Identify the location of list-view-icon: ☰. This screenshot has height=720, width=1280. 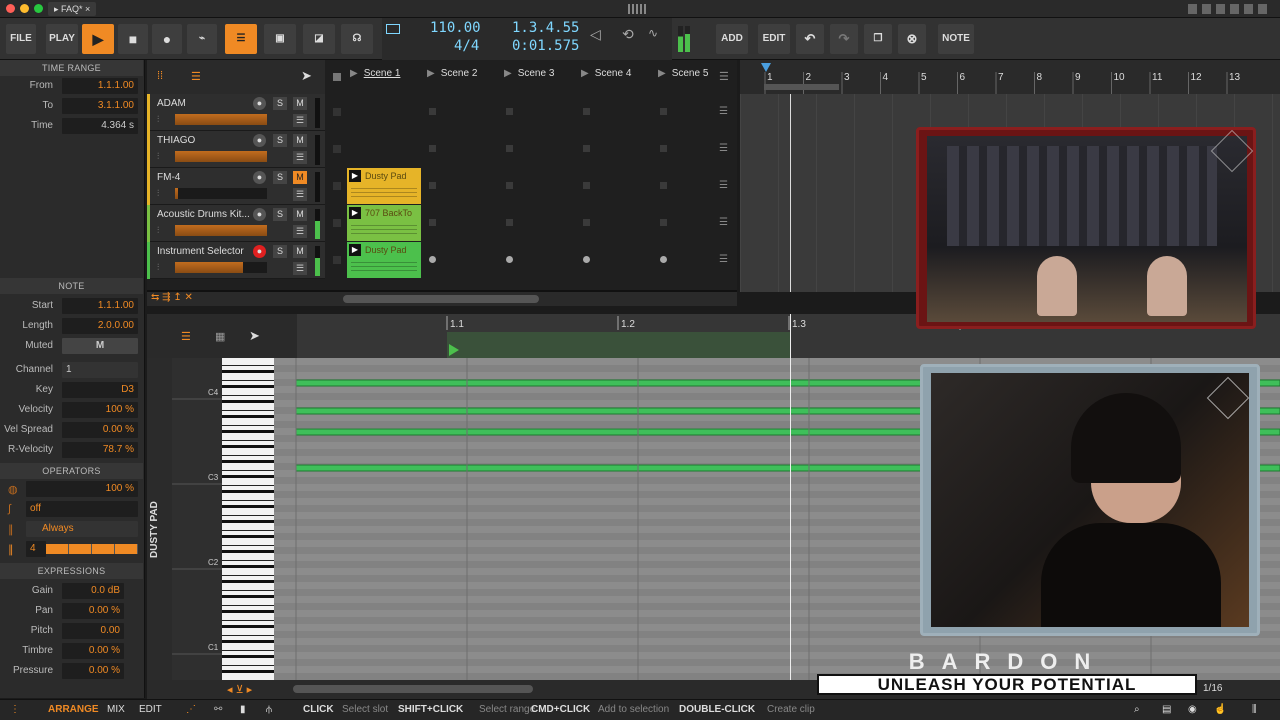
(196, 76).